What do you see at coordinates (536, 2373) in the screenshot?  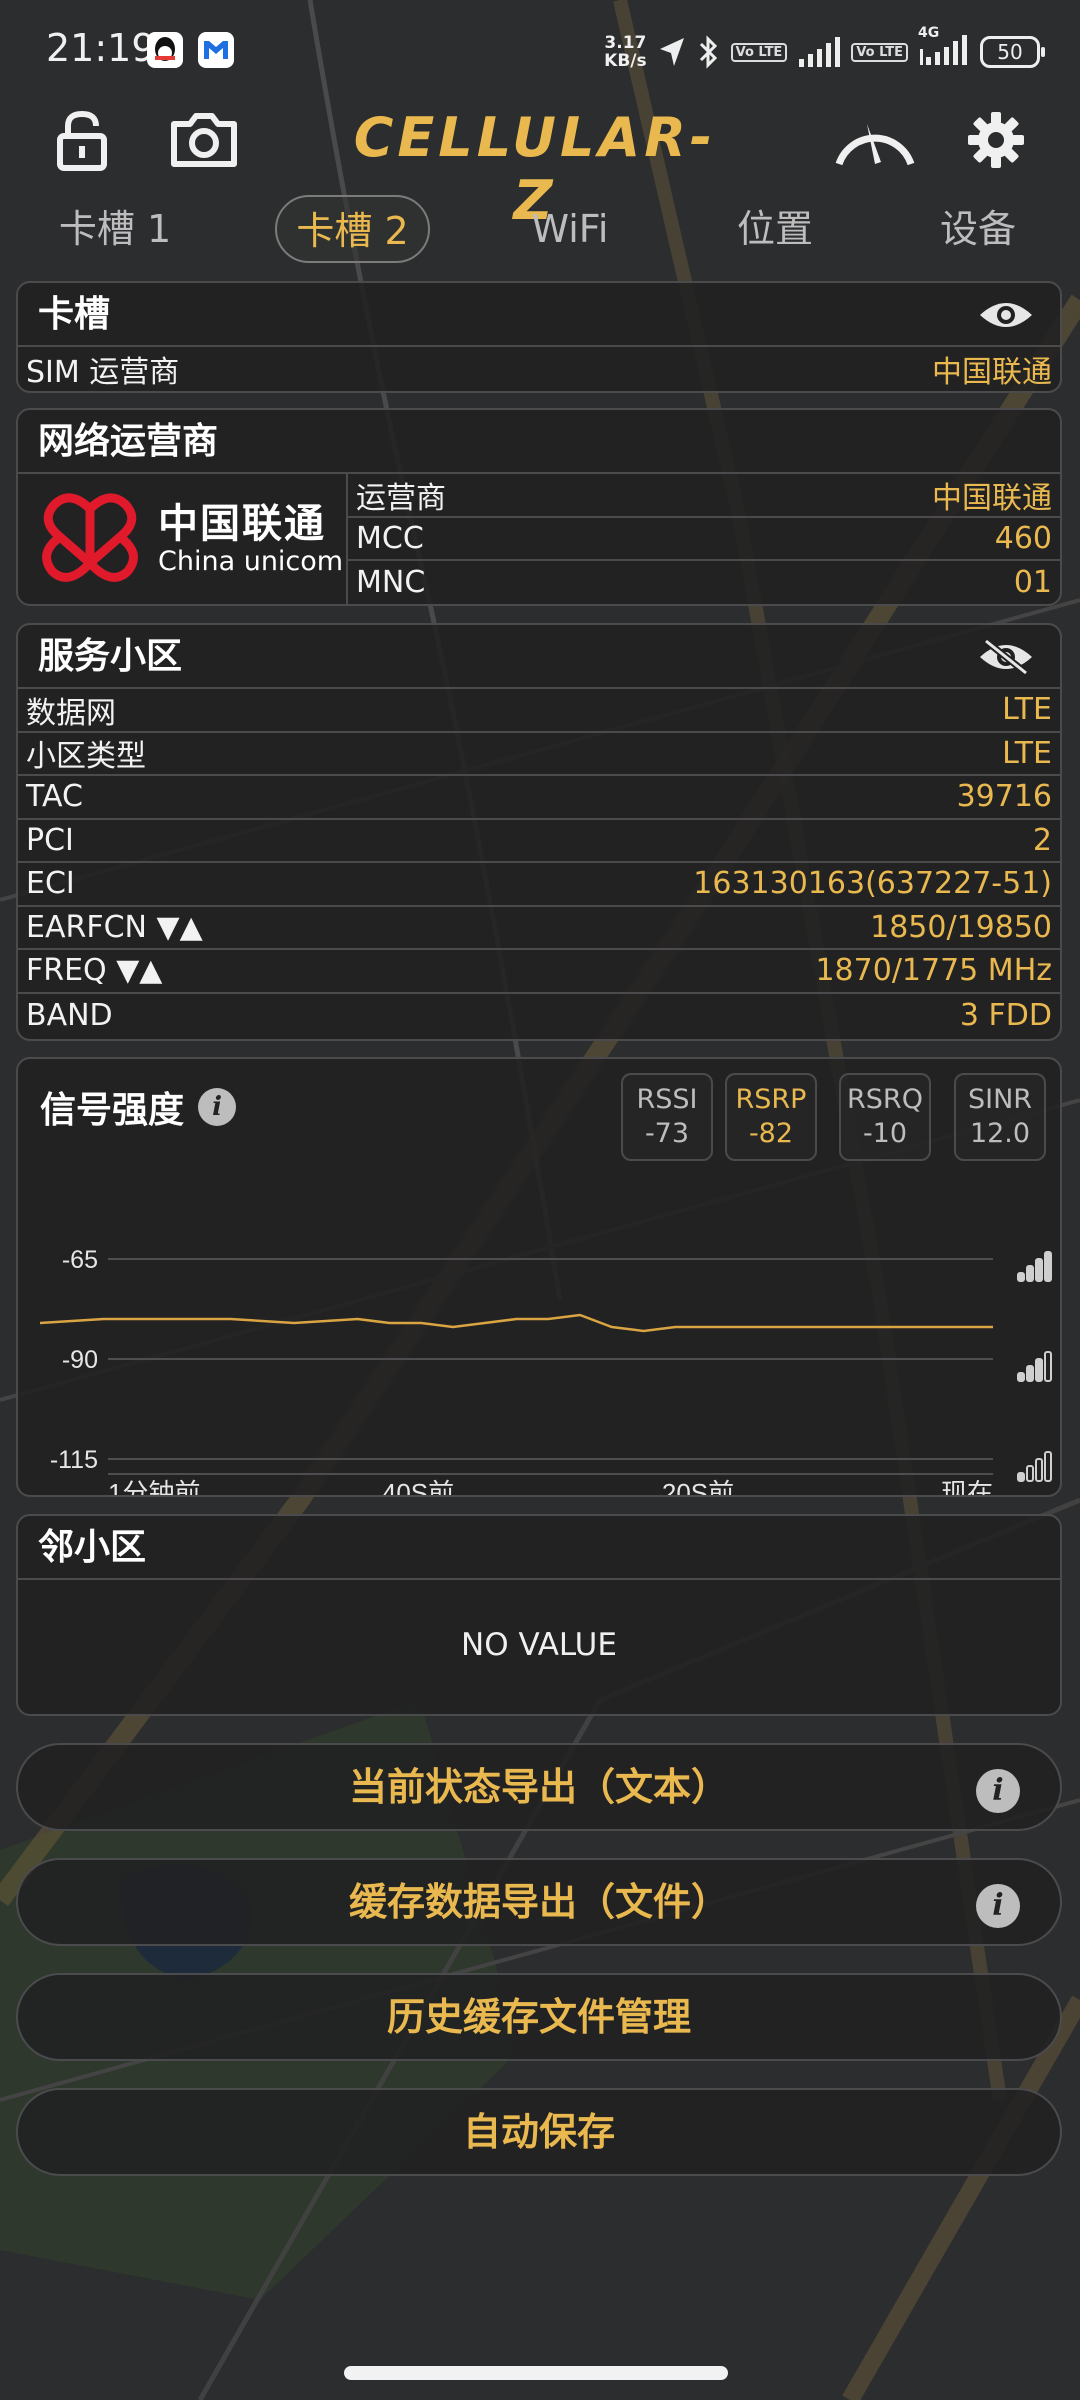 I see `home-indicator` at bounding box center [536, 2373].